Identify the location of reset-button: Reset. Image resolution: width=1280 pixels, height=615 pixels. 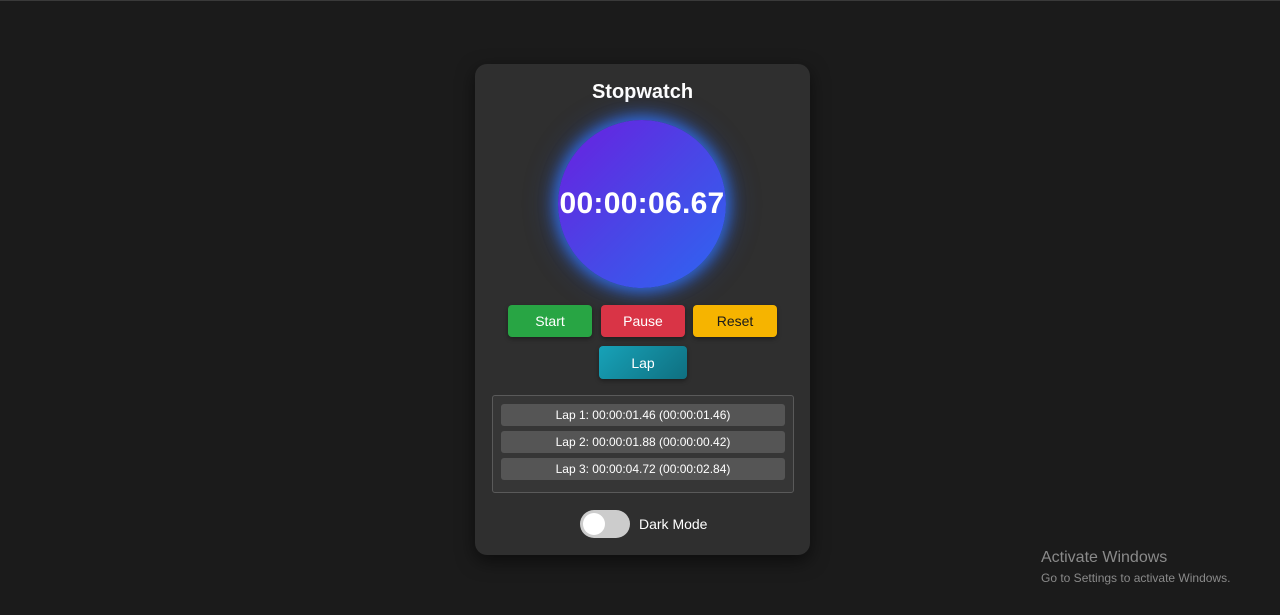
(735, 321).